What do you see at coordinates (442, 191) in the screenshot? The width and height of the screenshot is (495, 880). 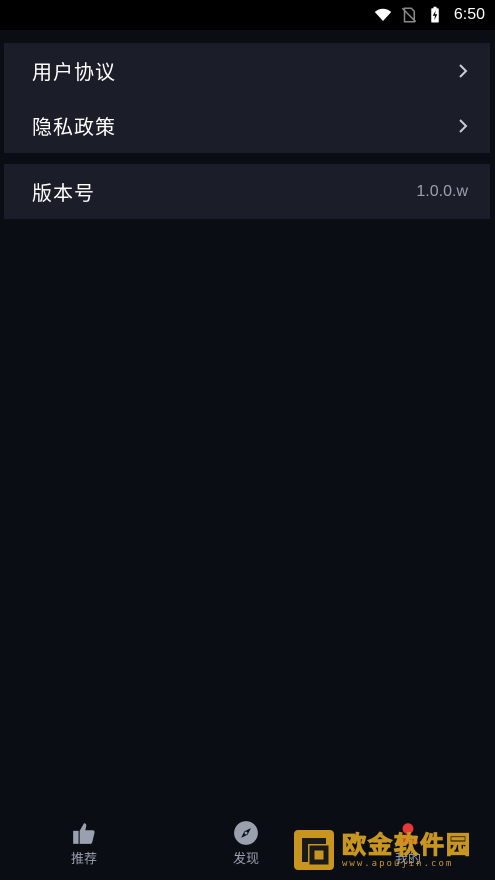 I see `version-value: 1.0.0.w` at bounding box center [442, 191].